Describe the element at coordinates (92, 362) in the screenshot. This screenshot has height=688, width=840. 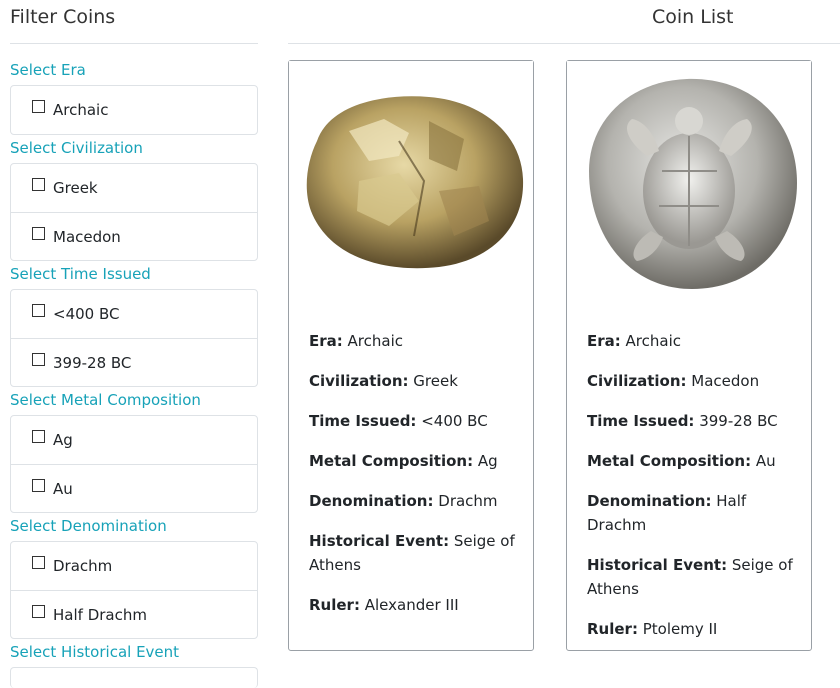
I see `filter-option-label: 399-28 BC` at that location.